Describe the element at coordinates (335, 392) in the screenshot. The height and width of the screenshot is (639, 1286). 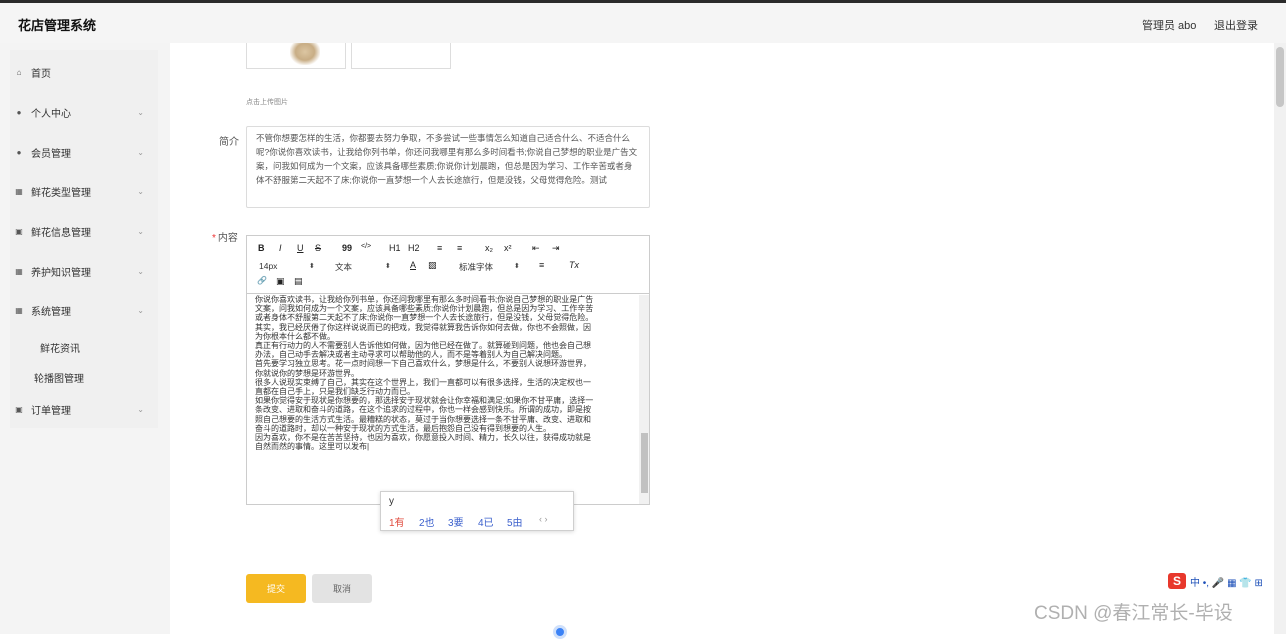
I see `editor-line: 直都在自己手上，只是我们缺乏行动力而已。` at that location.